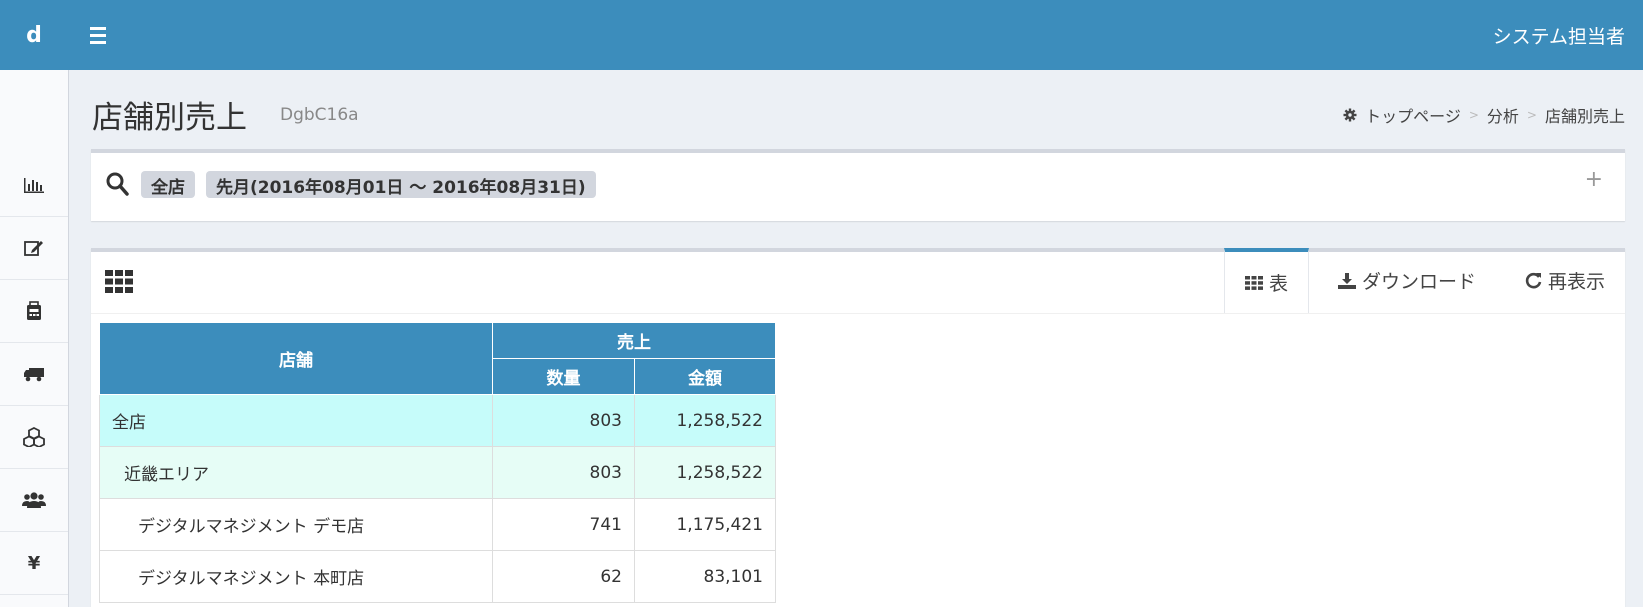 Image resolution: width=1643 pixels, height=607 pixels. What do you see at coordinates (296, 358) in the screenshot?
I see `header-store: 店舗` at bounding box center [296, 358].